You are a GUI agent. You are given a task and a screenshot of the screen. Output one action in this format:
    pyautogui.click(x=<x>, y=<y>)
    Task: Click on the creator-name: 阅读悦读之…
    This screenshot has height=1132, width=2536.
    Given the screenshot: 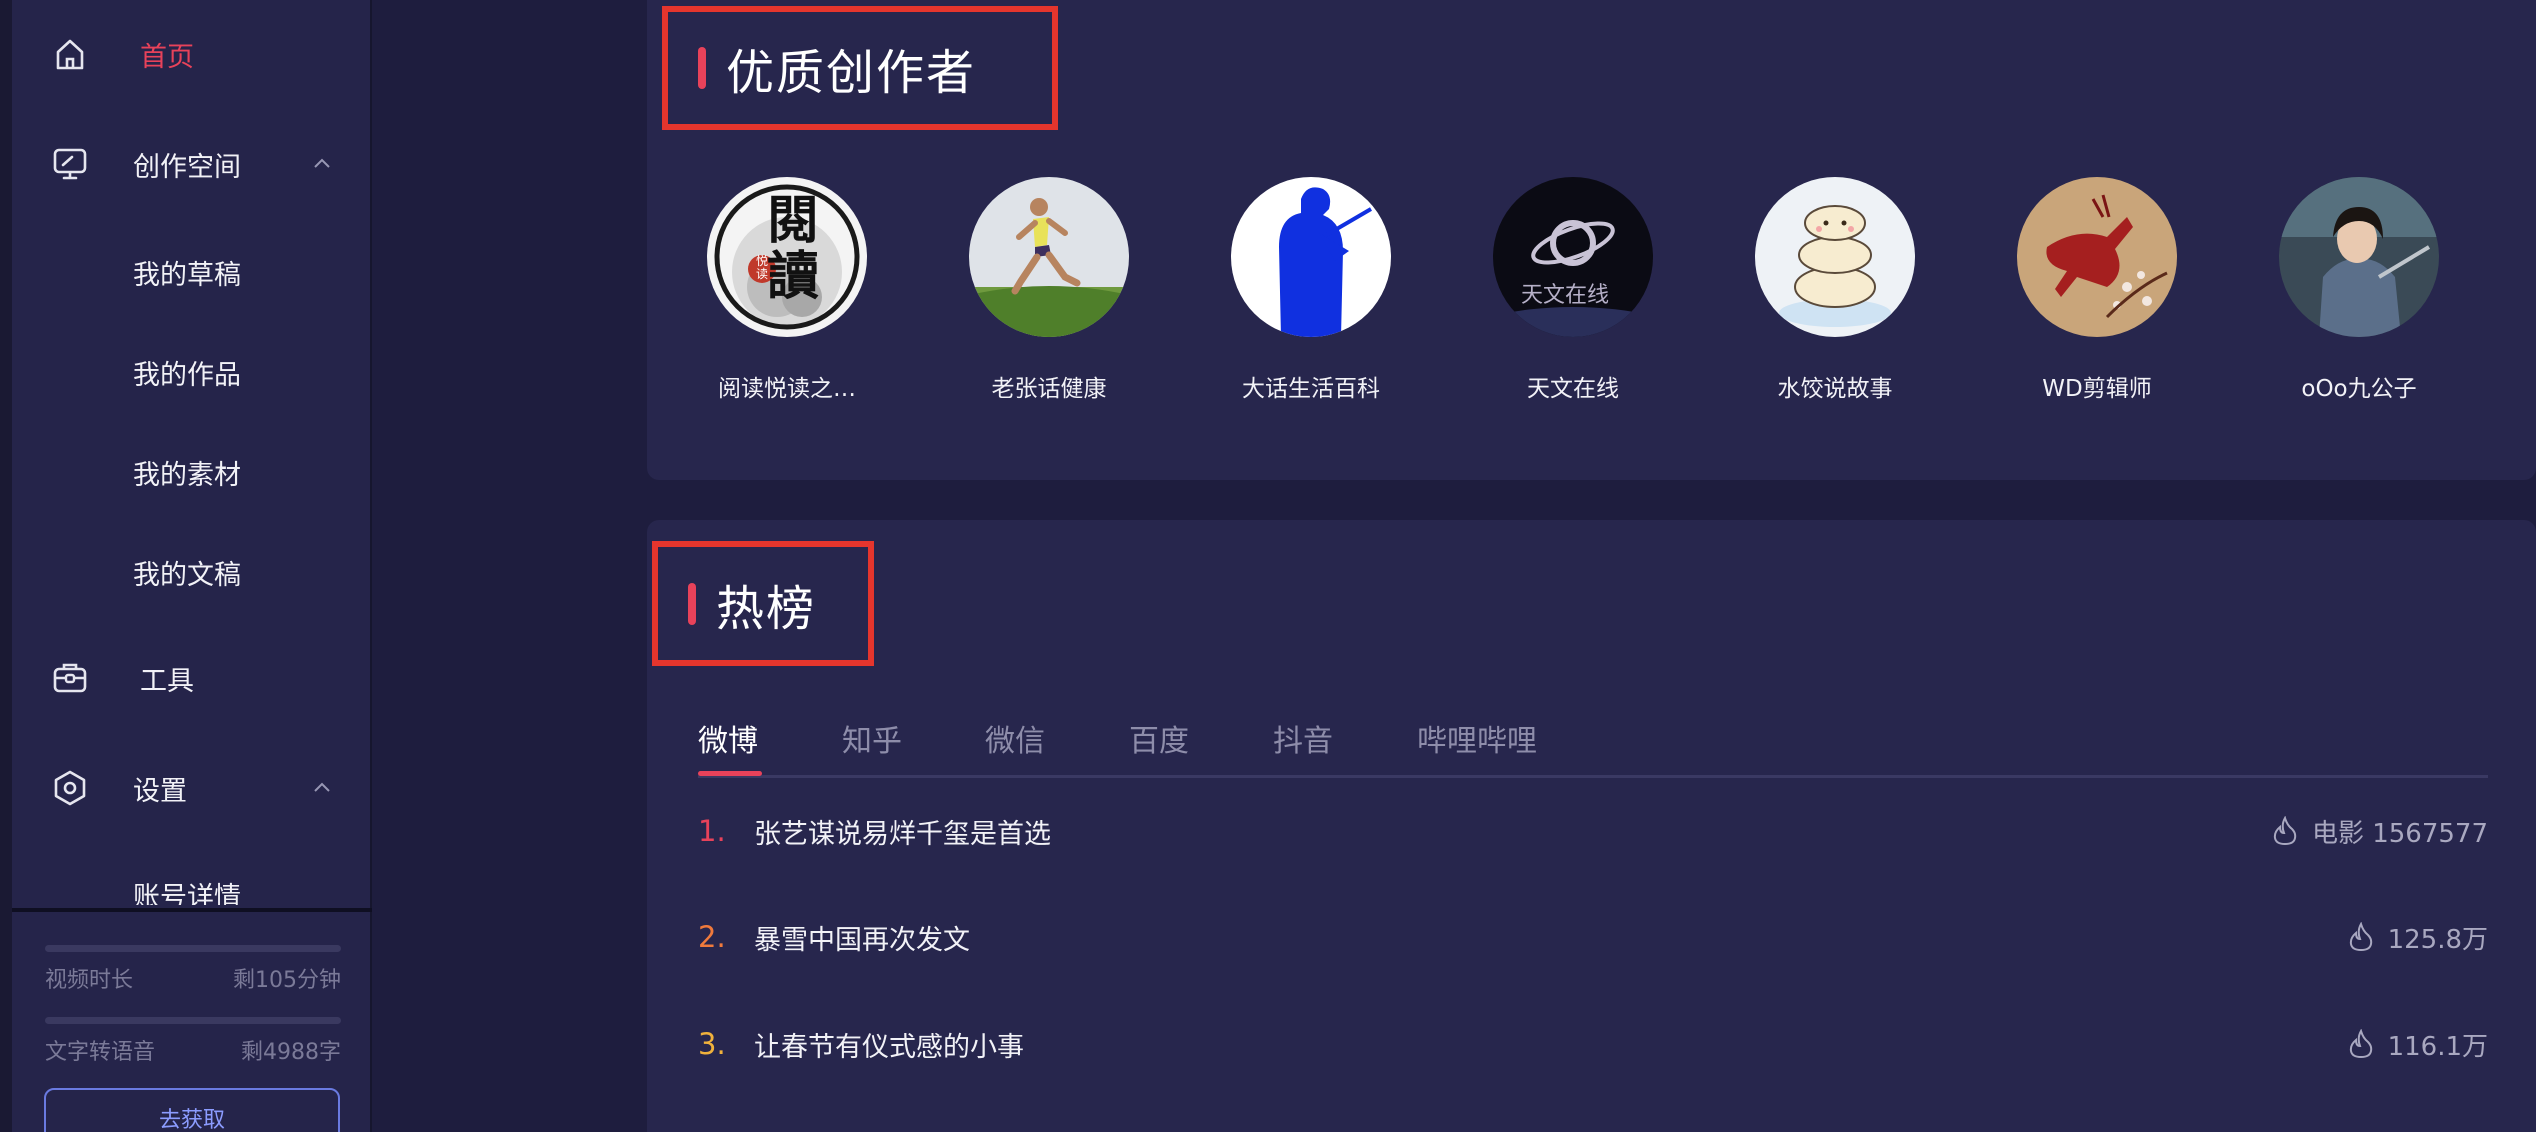 What is the action you would take?
    pyautogui.click(x=787, y=389)
    